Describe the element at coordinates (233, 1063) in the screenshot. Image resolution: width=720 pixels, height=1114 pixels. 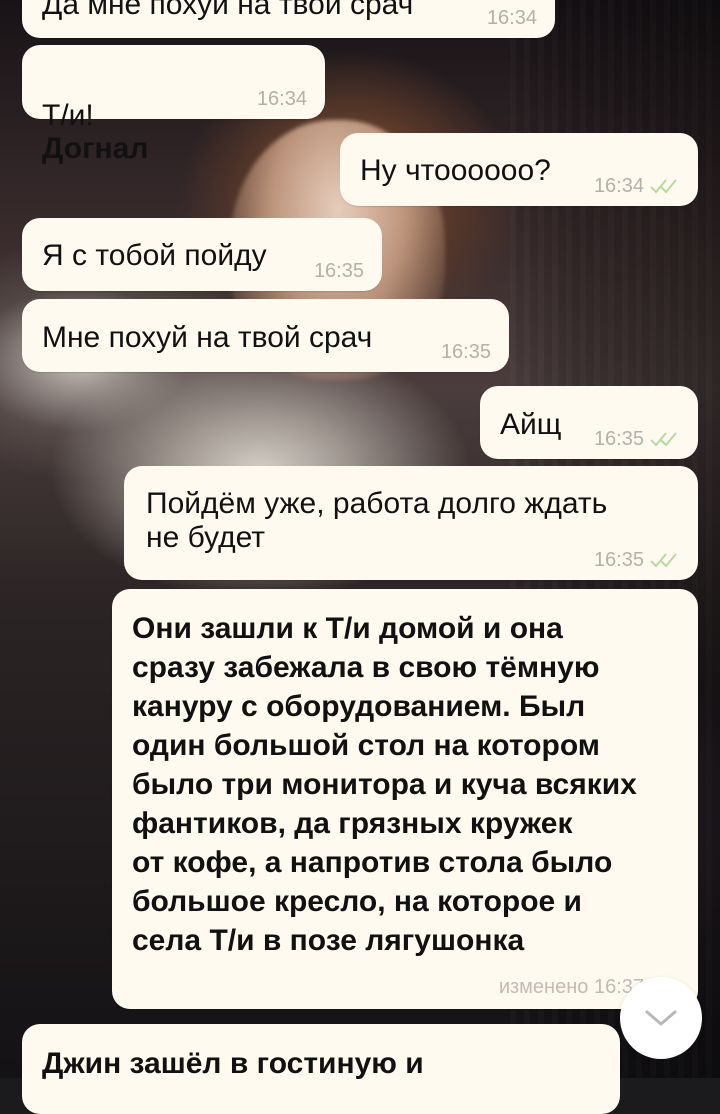
I see `message-text: Джин зашёл в гостиную и` at that location.